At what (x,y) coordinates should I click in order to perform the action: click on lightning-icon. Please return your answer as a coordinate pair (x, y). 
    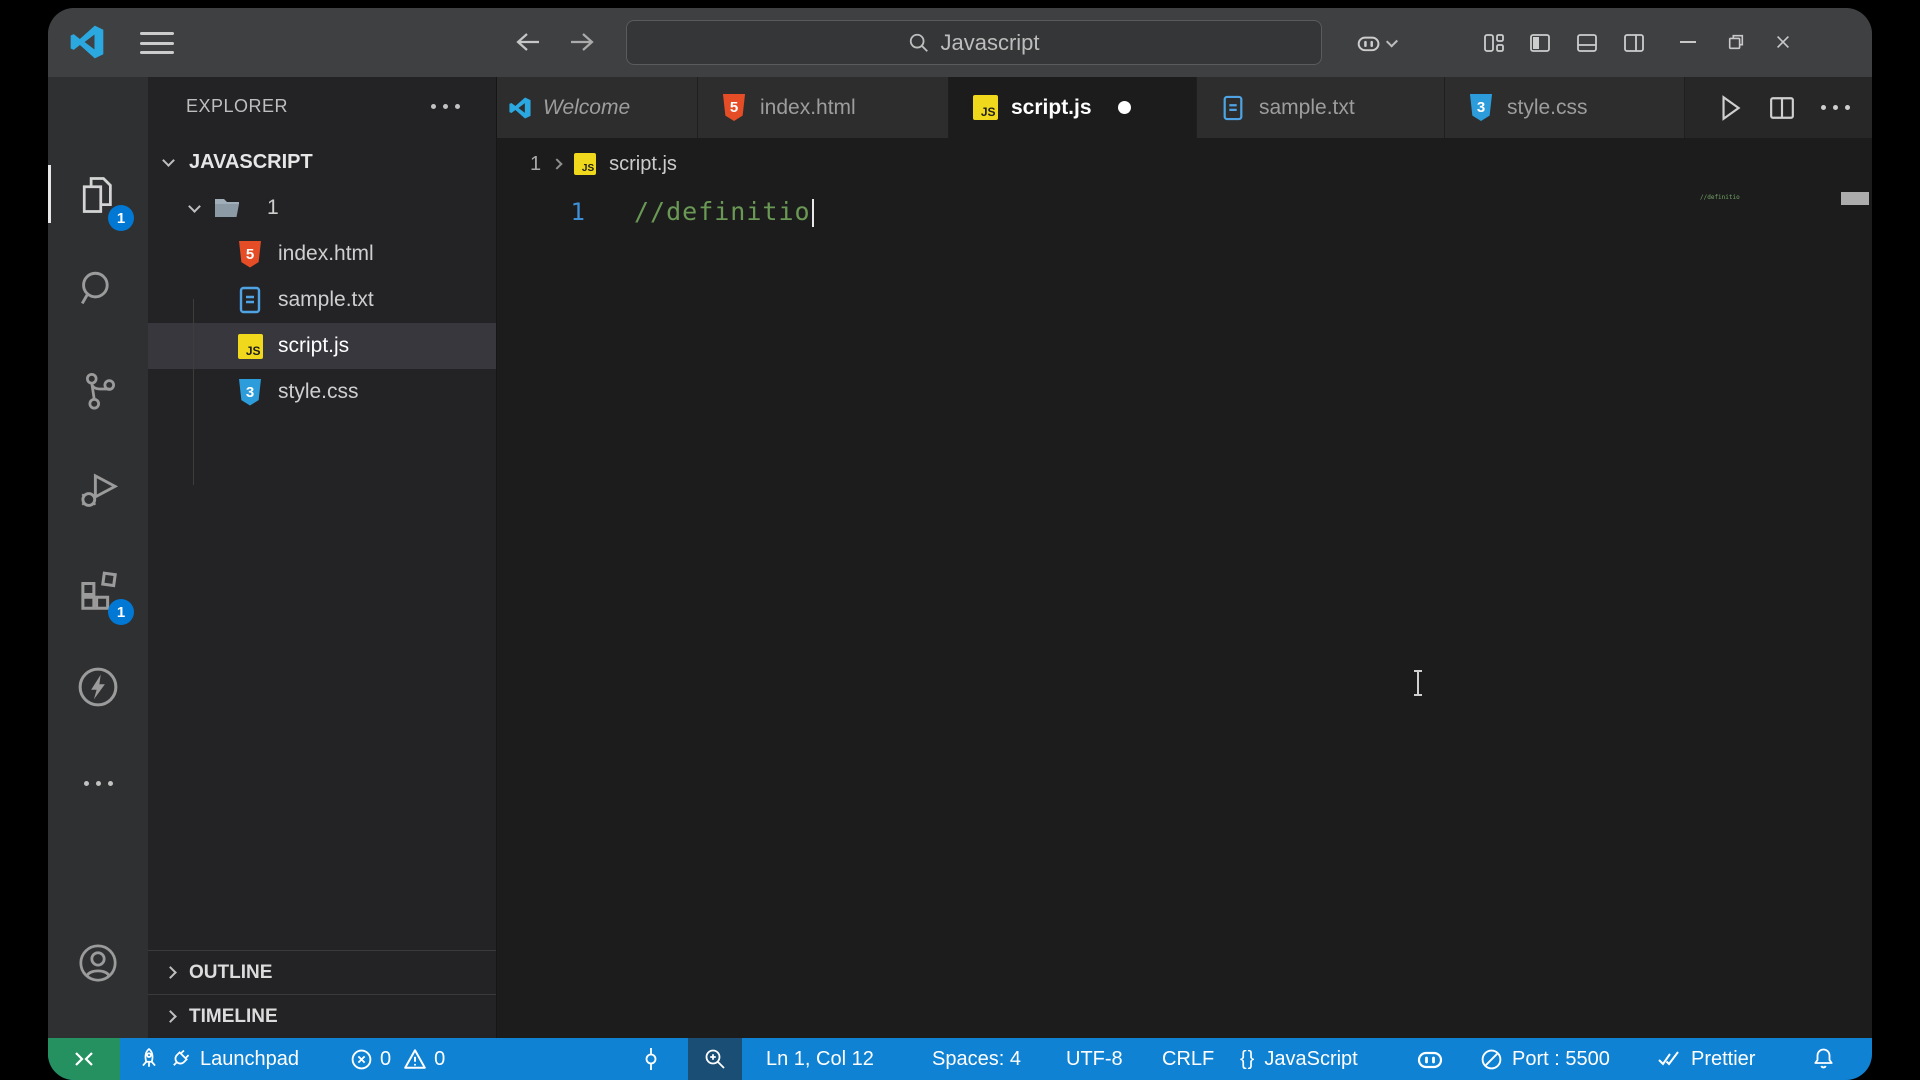
    Looking at the image, I should click on (98, 687).